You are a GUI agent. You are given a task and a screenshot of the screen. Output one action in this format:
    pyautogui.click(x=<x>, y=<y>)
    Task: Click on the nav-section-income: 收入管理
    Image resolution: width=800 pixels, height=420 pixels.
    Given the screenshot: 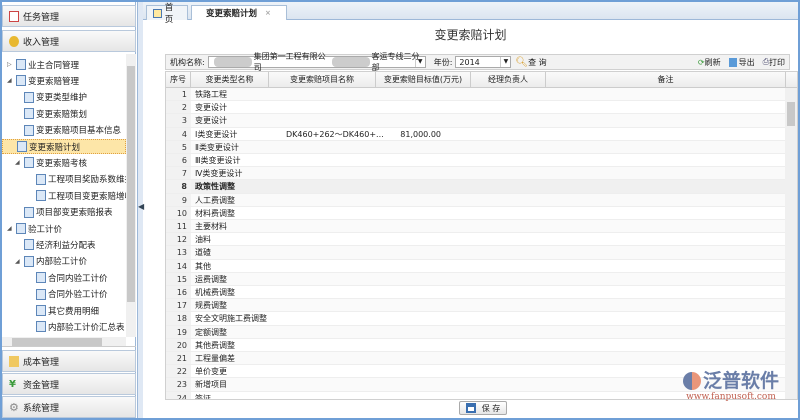 What is the action you would take?
    pyautogui.click(x=69, y=41)
    